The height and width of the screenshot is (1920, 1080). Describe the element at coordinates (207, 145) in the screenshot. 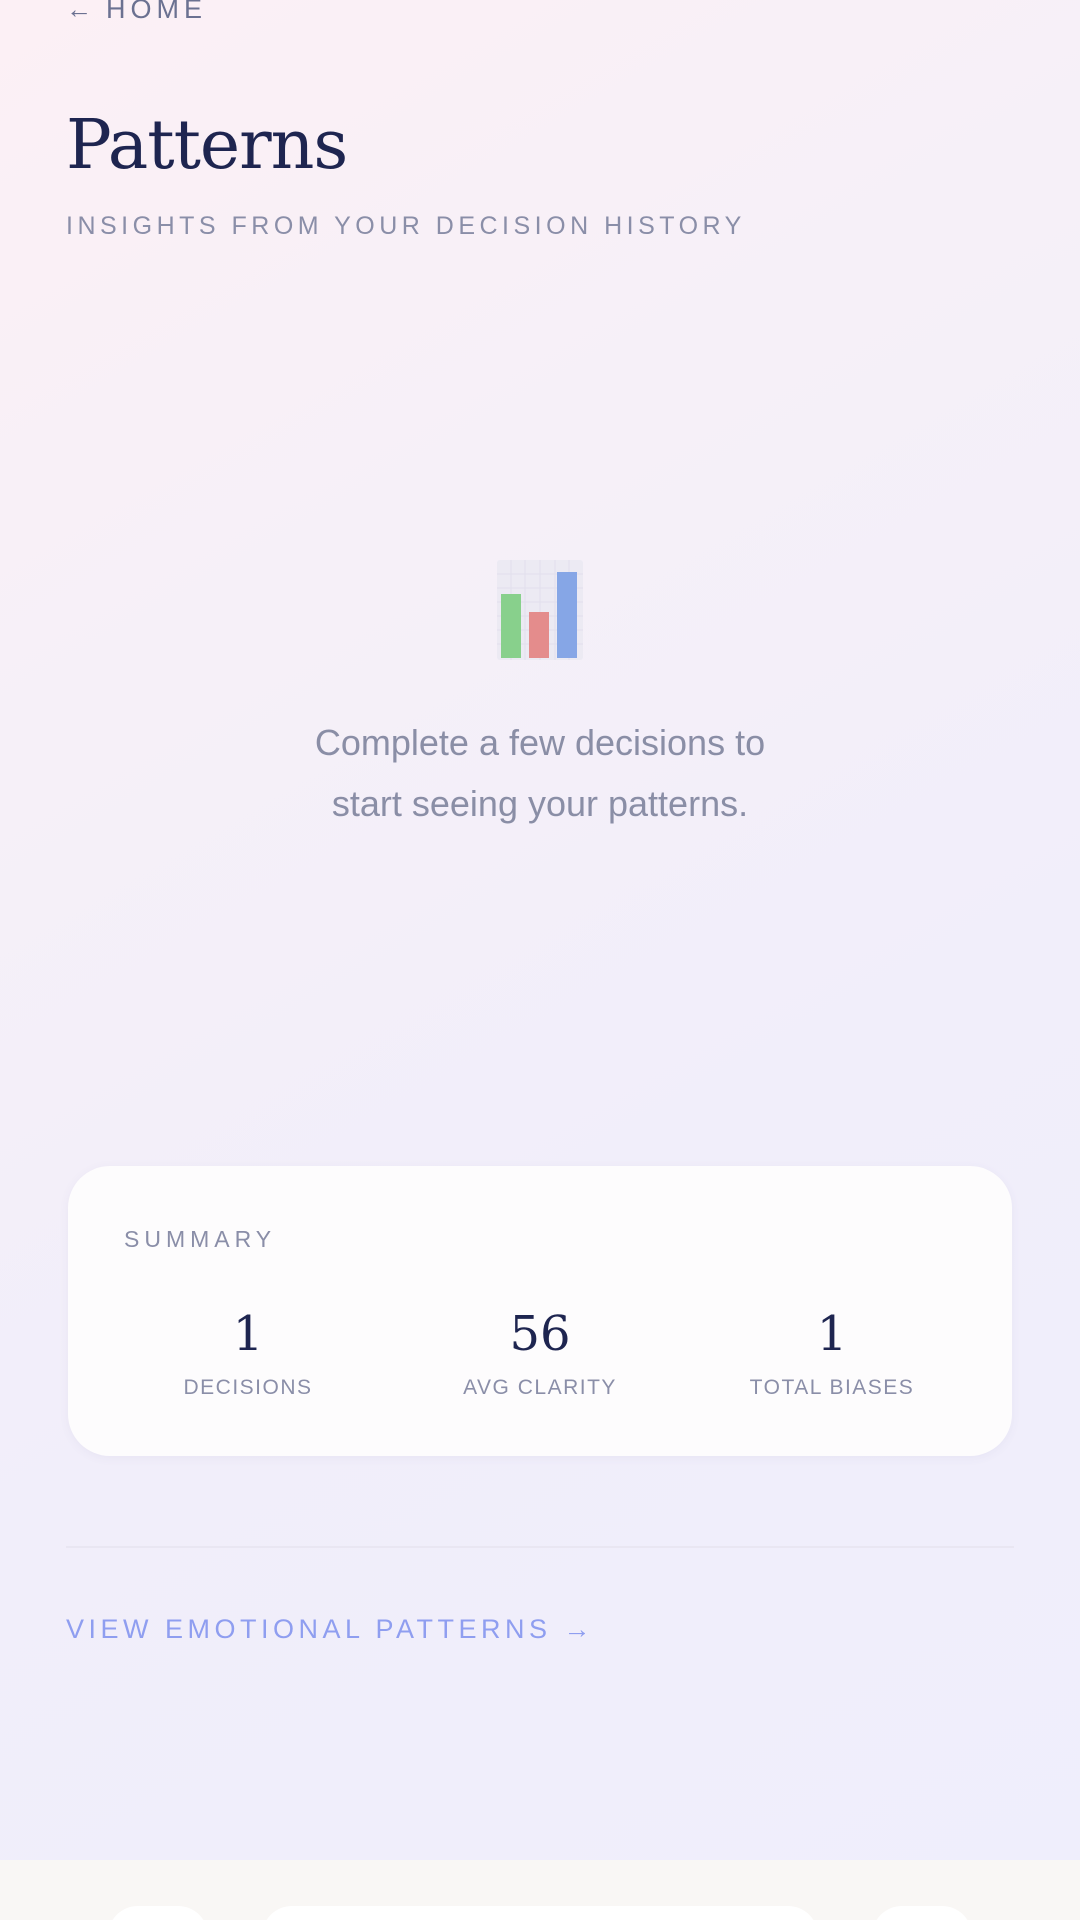

I see `page-title: Patterns` at that location.